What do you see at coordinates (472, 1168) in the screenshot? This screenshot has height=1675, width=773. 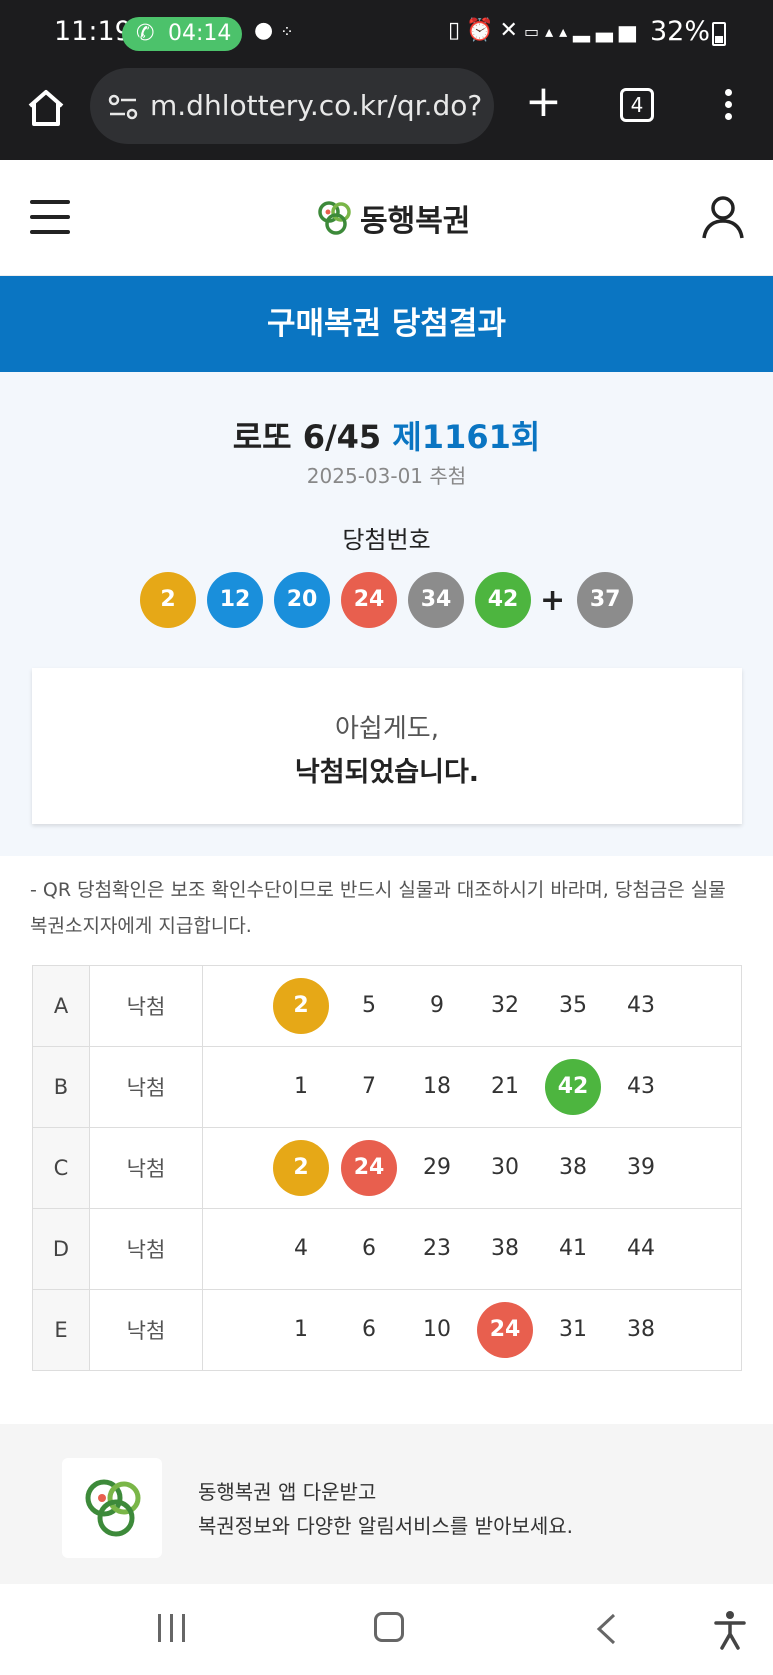 I see `ticket-numbers: 2 24 29 30 38 39` at bounding box center [472, 1168].